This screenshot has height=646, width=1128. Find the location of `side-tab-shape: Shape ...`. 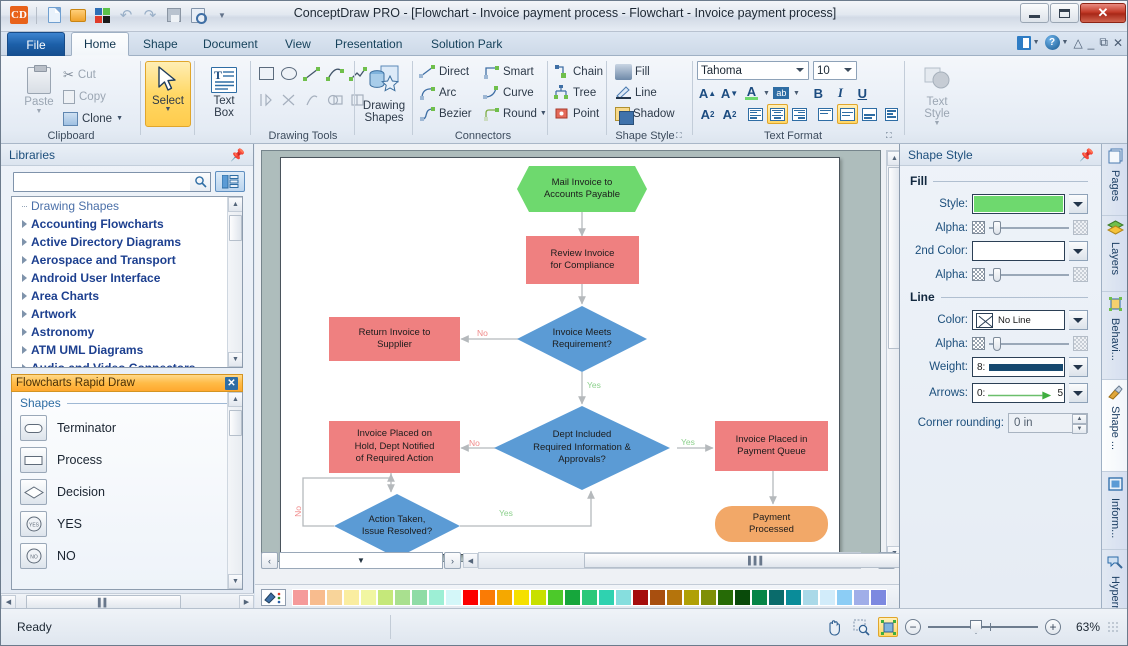

side-tab-shape: Shape ... is located at coordinates (1114, 426).